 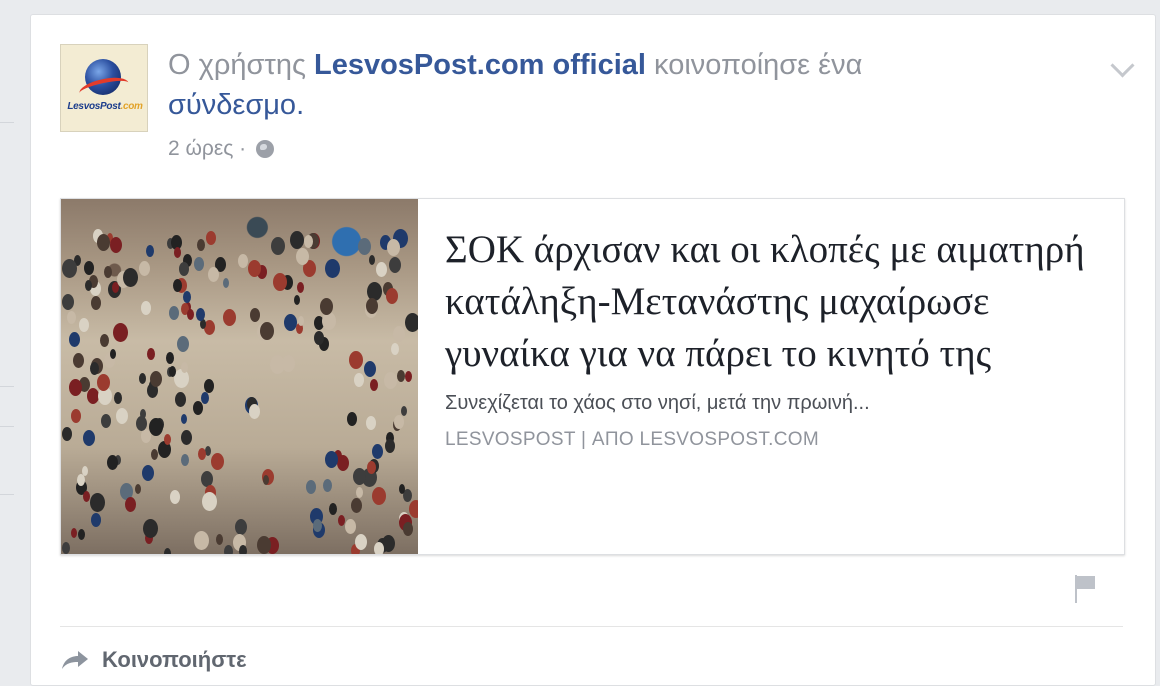 What do you see at coordinates (75, 660) in the screenshot?
I see `share-arrow-icon` at bounding box center [75, 660].